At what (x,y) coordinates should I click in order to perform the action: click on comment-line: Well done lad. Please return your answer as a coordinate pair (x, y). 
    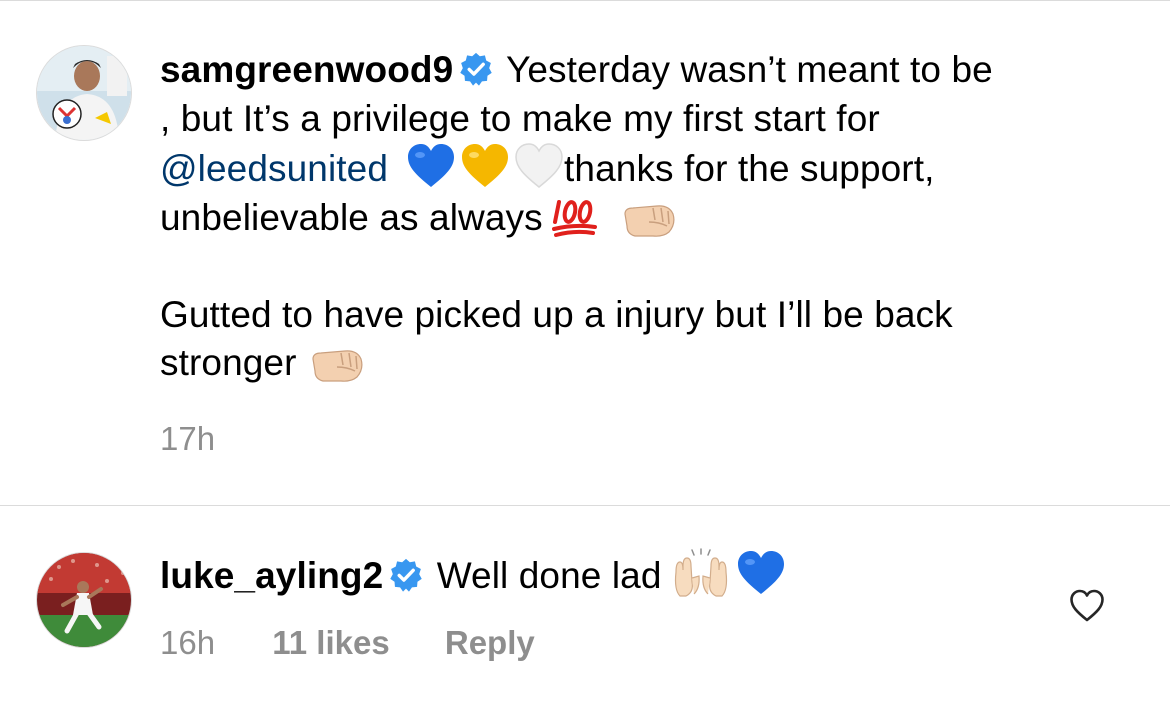
    Looking at the image, I should click on (549, 575).